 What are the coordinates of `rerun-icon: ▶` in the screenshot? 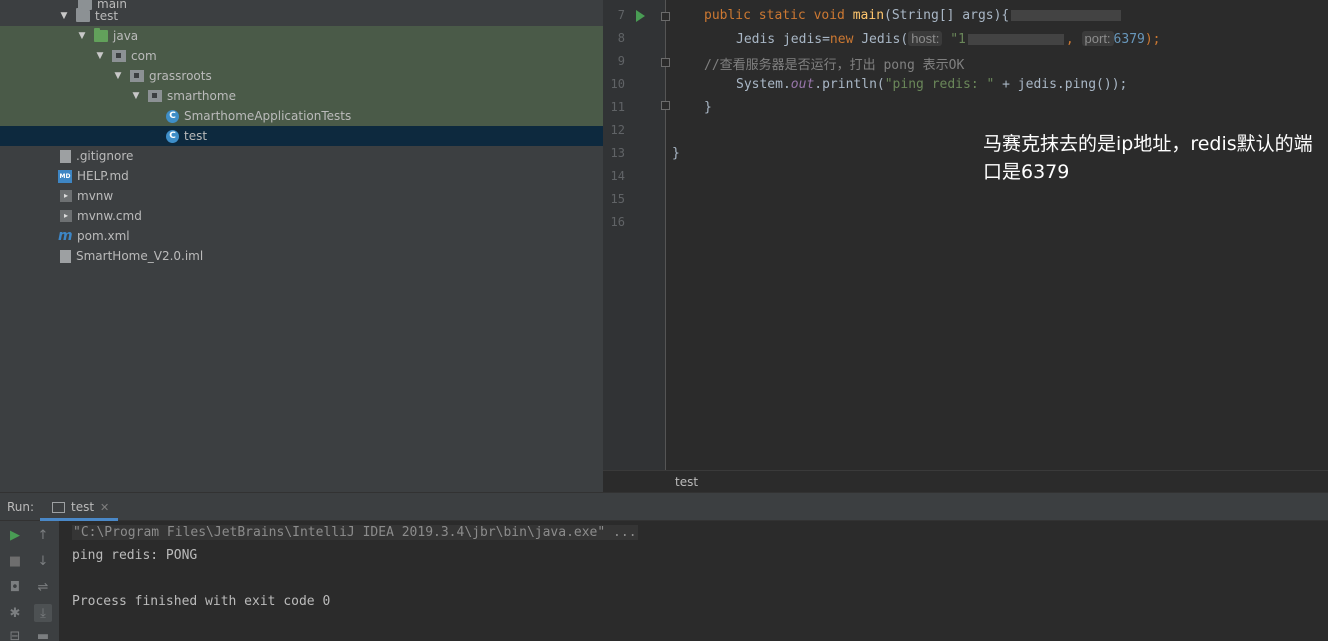 It's located at (15, 535).